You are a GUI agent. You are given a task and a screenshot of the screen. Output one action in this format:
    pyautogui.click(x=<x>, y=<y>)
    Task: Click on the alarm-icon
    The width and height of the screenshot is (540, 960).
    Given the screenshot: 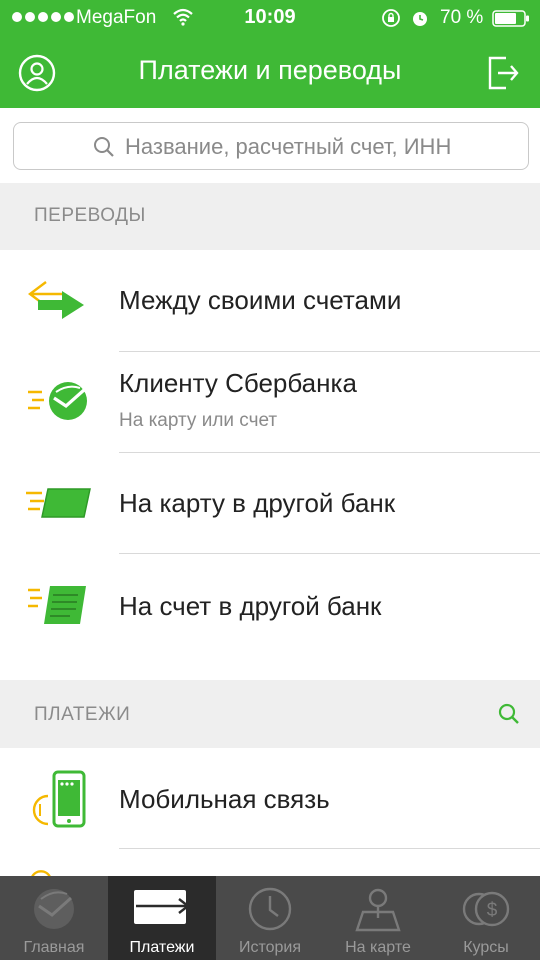 What is the action you would take?
    pyautogui.click(x=420, y=19)
    